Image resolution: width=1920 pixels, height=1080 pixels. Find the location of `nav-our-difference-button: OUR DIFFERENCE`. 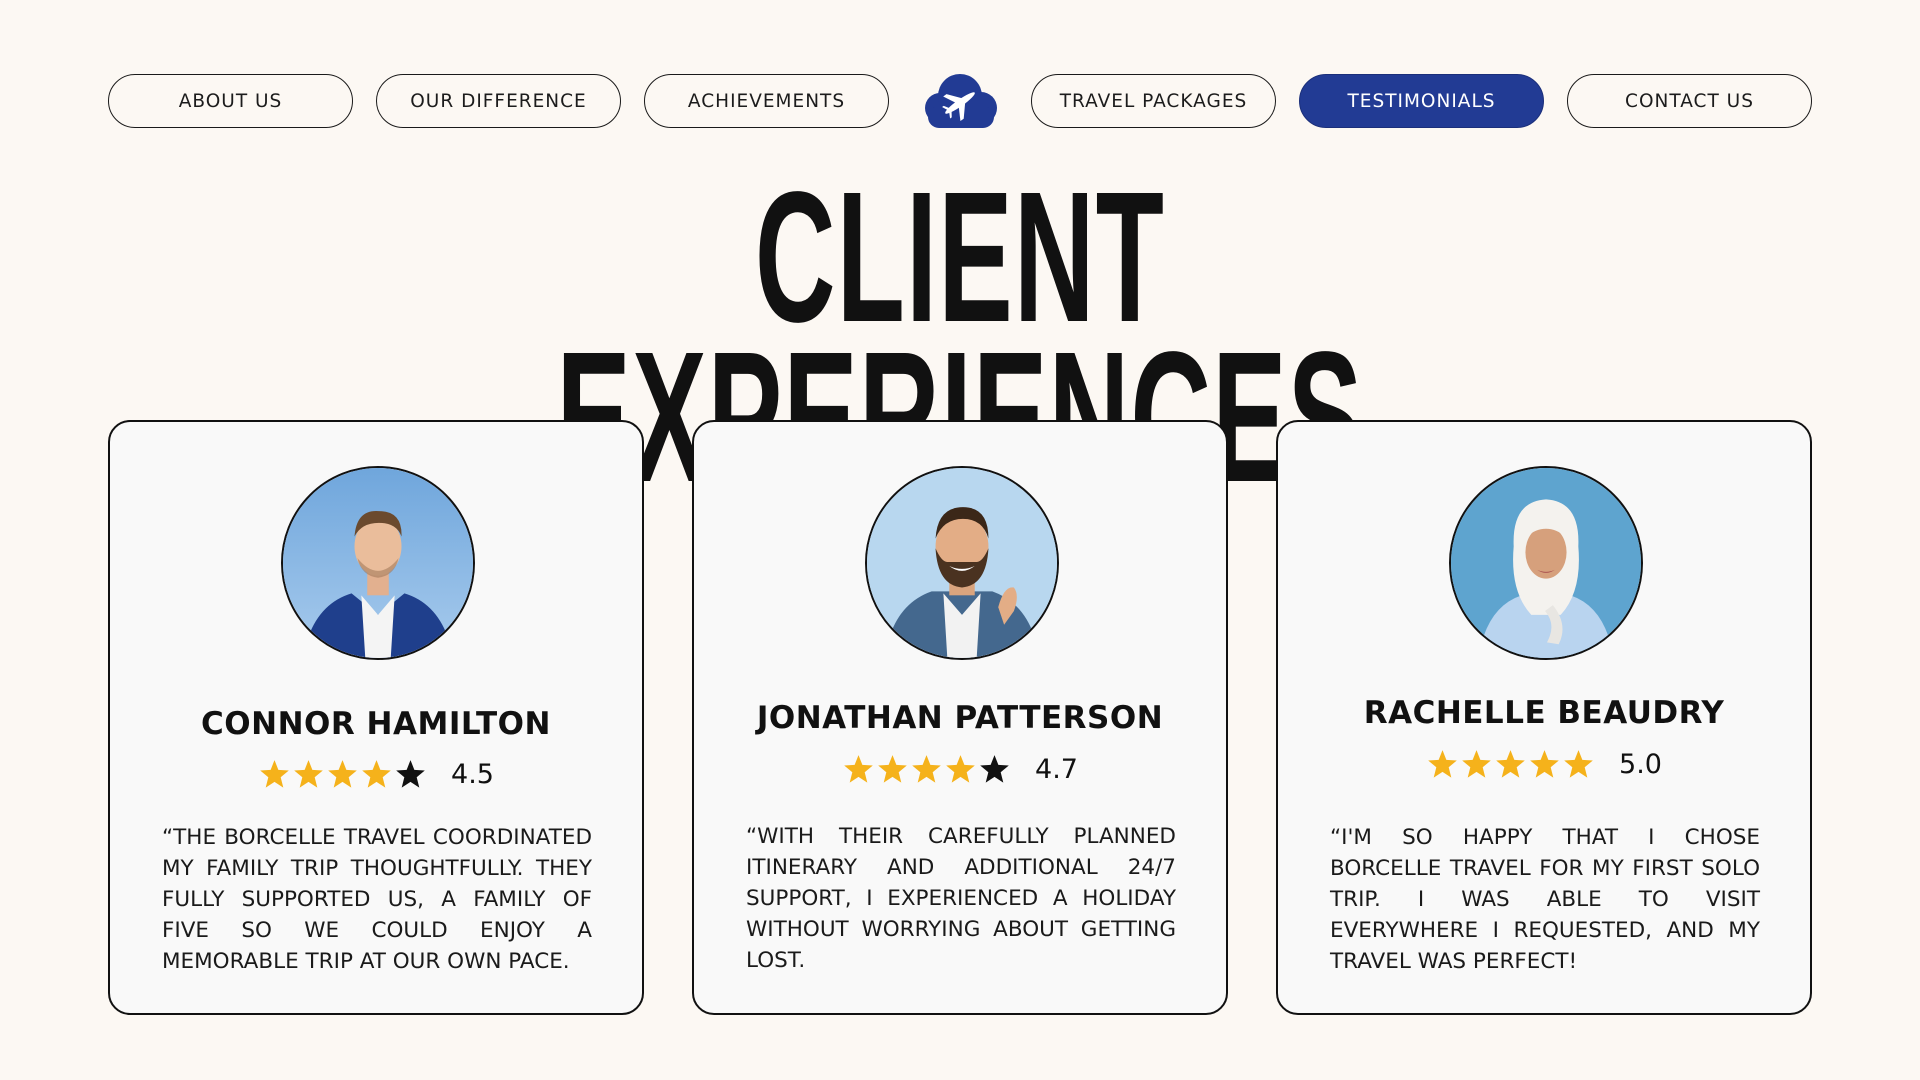

nav-our-difference-button: OUR DIFFERENCE is located at coordinates (498, 101).